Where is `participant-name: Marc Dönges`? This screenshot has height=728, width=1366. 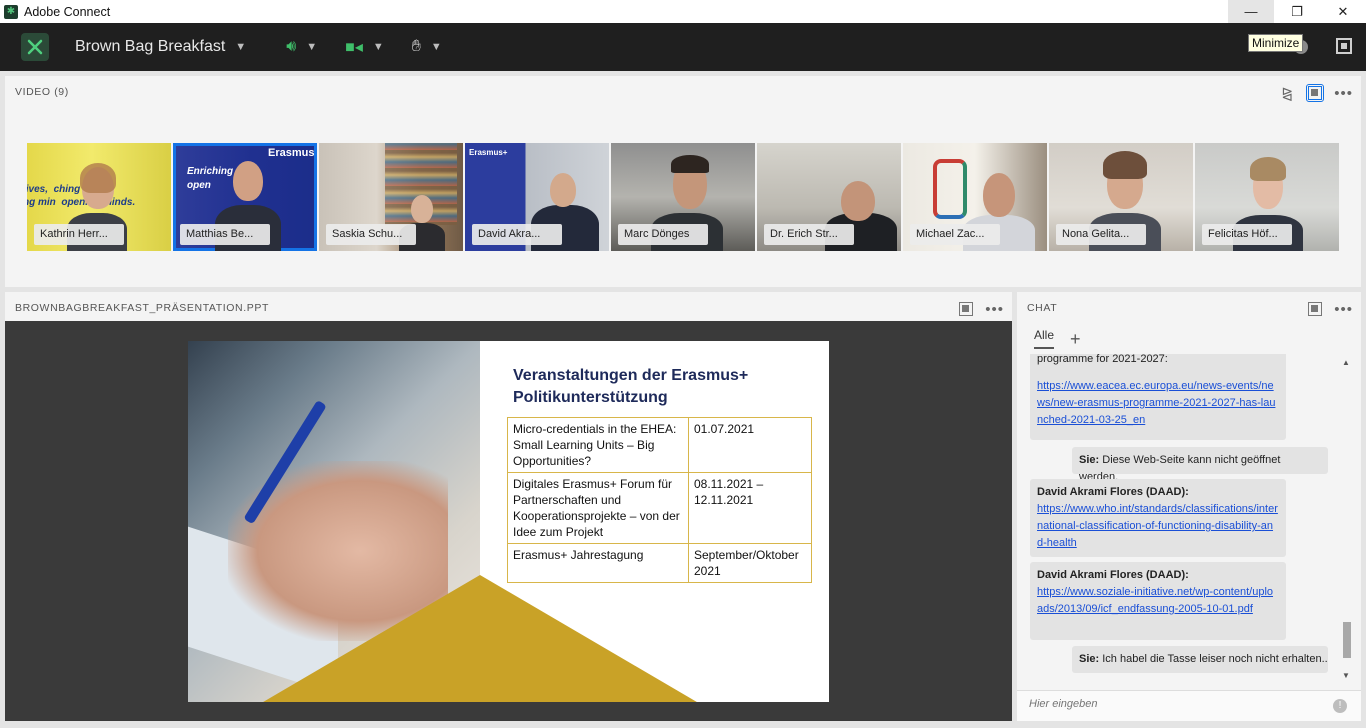
participant-name: Marc Dönges is located at coordinates (663, 234).